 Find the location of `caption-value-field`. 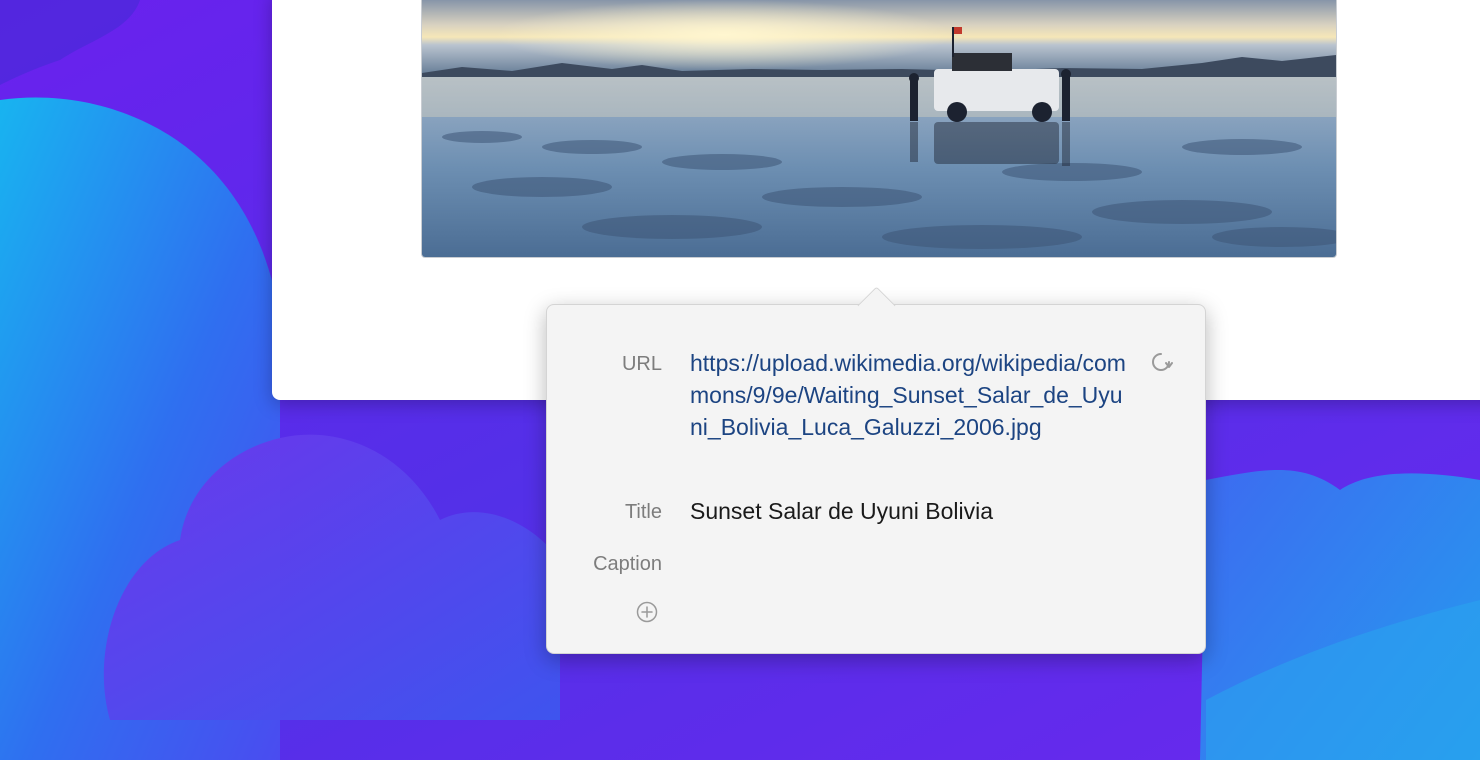

caption-value-field is located at coordinates (910, 563).